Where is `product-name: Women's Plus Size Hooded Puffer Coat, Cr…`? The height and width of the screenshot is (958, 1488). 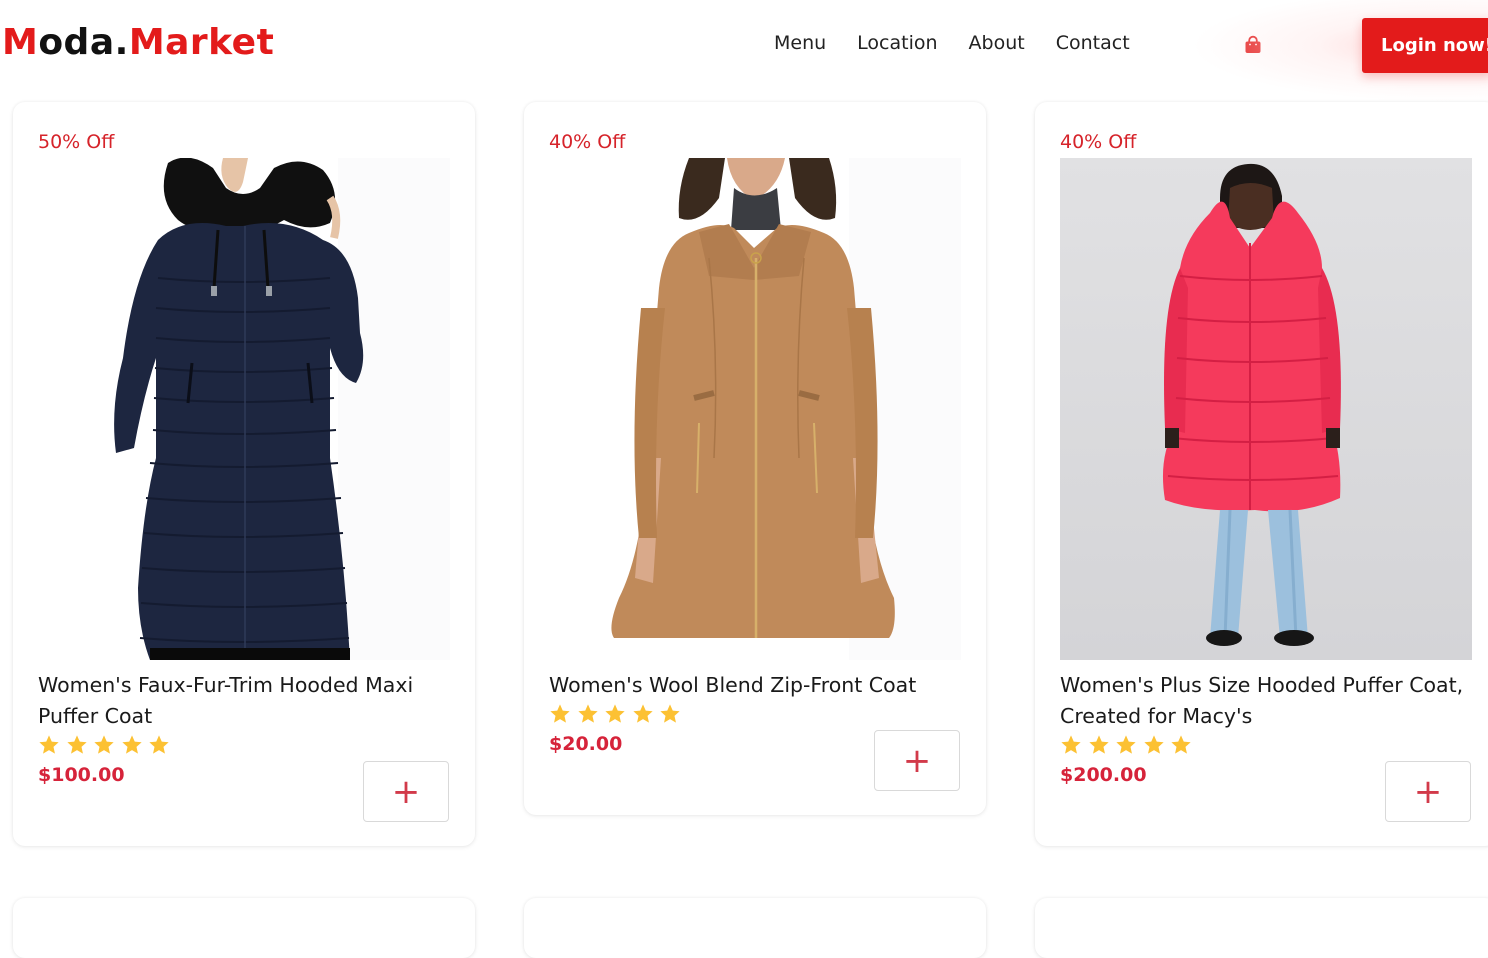 product-name: Women's Plus Size Hooded Puffer Coat, Cr… is located at coordinates (1274, 701).